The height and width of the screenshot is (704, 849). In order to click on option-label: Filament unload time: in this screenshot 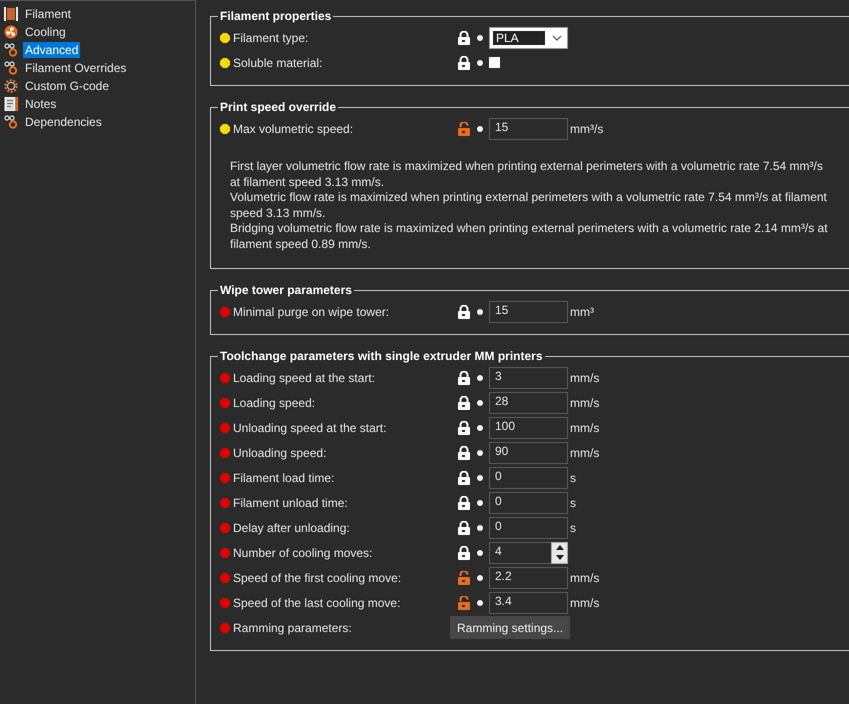, I will do `click(291, 503)`.